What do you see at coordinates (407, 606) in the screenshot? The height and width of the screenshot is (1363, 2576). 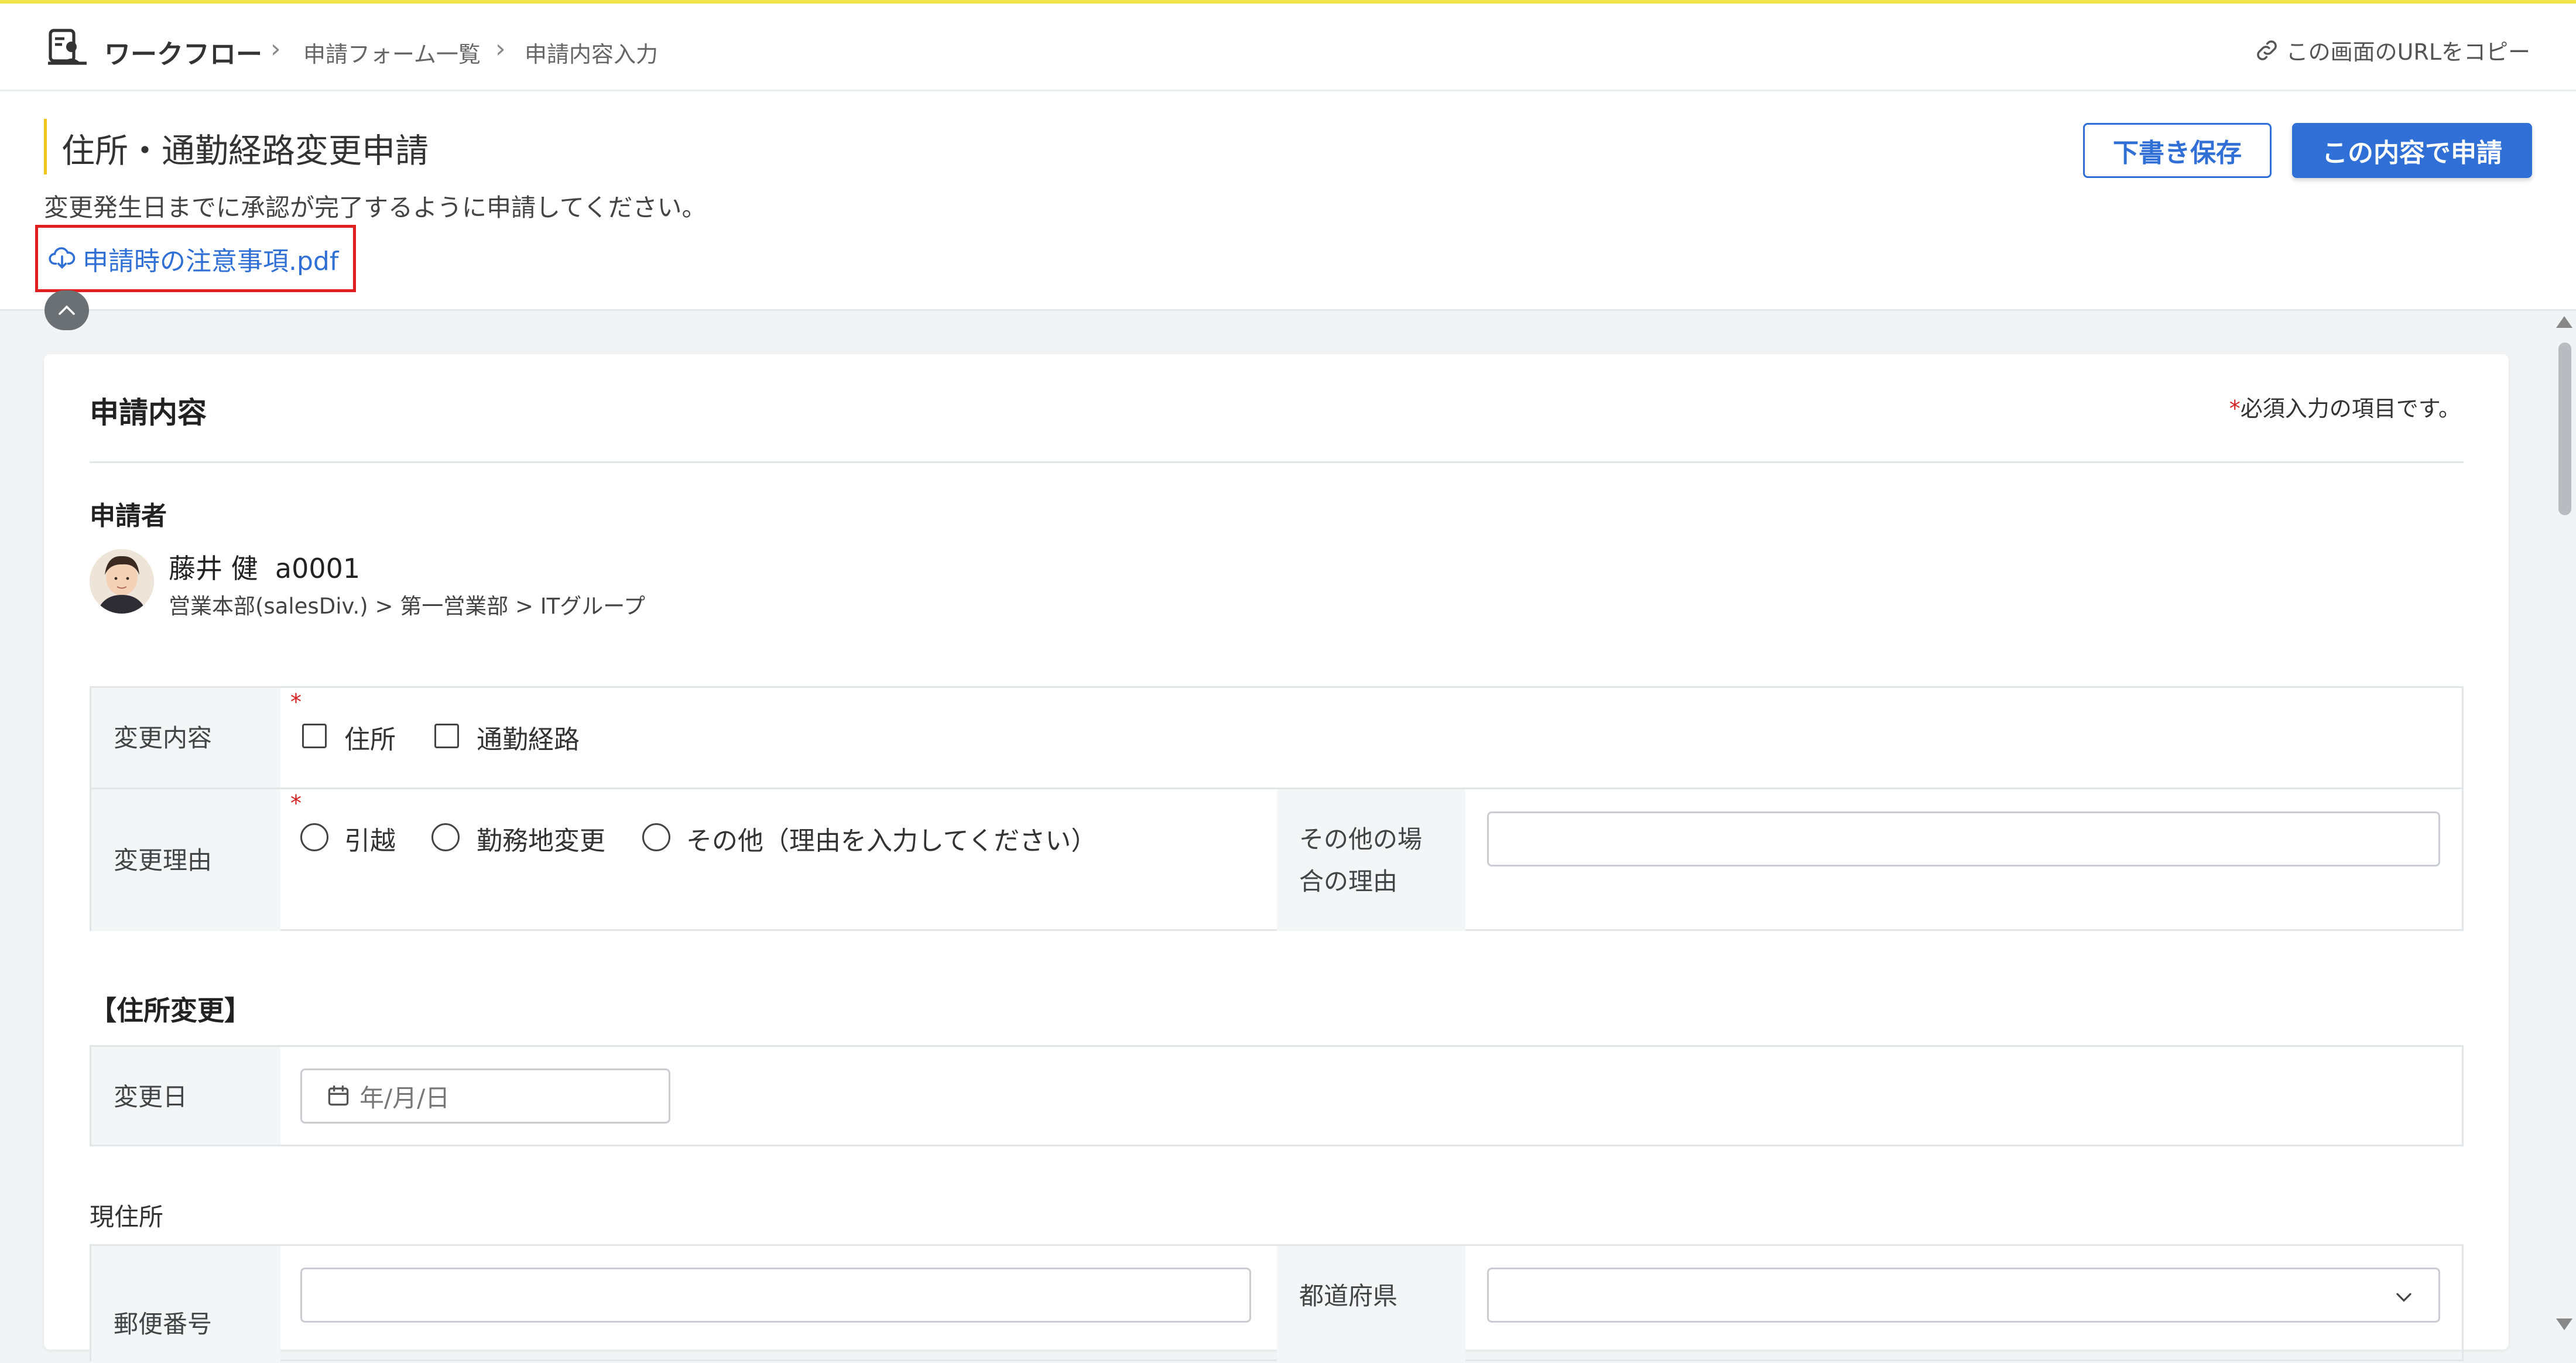 I see `applicant-organization: 営業本部(salesDiv.) > 第一営業部 > ITグループ` at bounding box center [407, 606].